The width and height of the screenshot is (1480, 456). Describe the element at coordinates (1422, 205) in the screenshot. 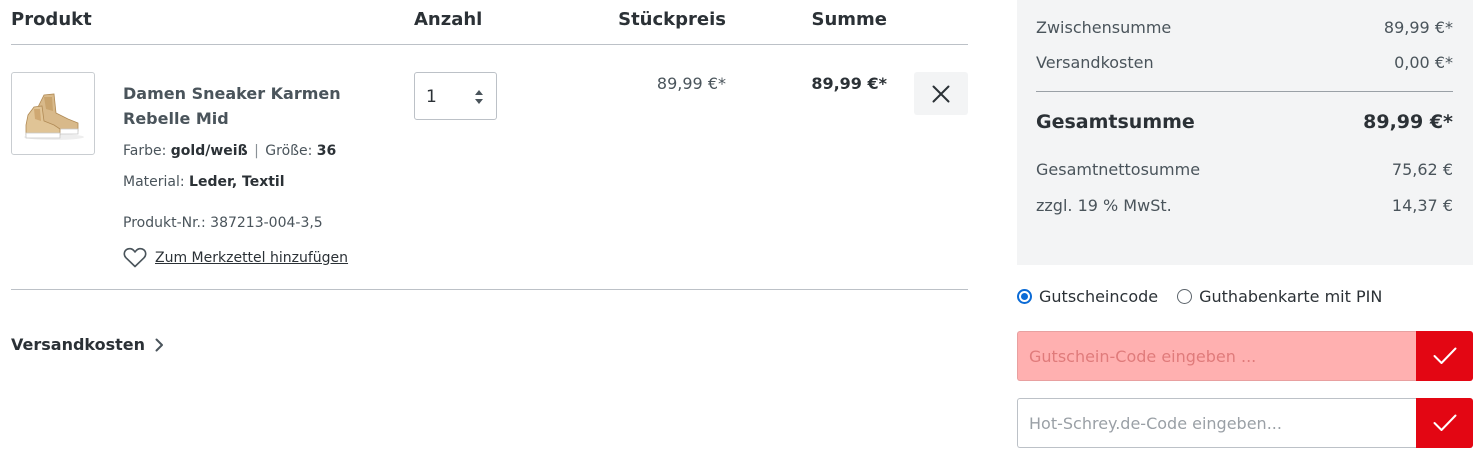

I see `vat-value: 14,37 €` at that location.